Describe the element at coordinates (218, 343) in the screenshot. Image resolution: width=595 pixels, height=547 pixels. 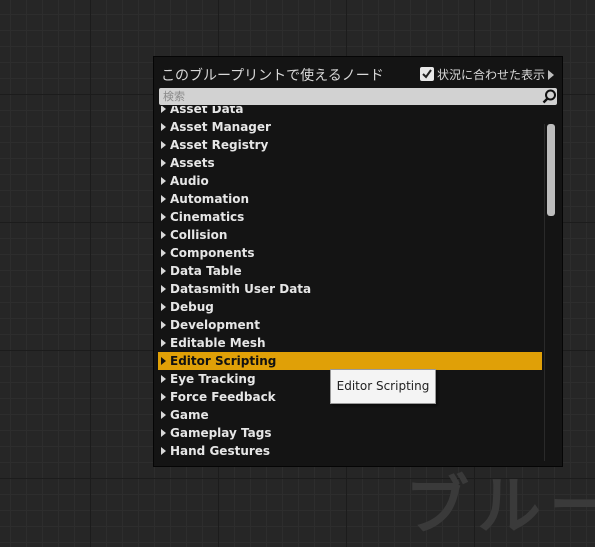
I see `category-label: Editable Mesh` at that location.